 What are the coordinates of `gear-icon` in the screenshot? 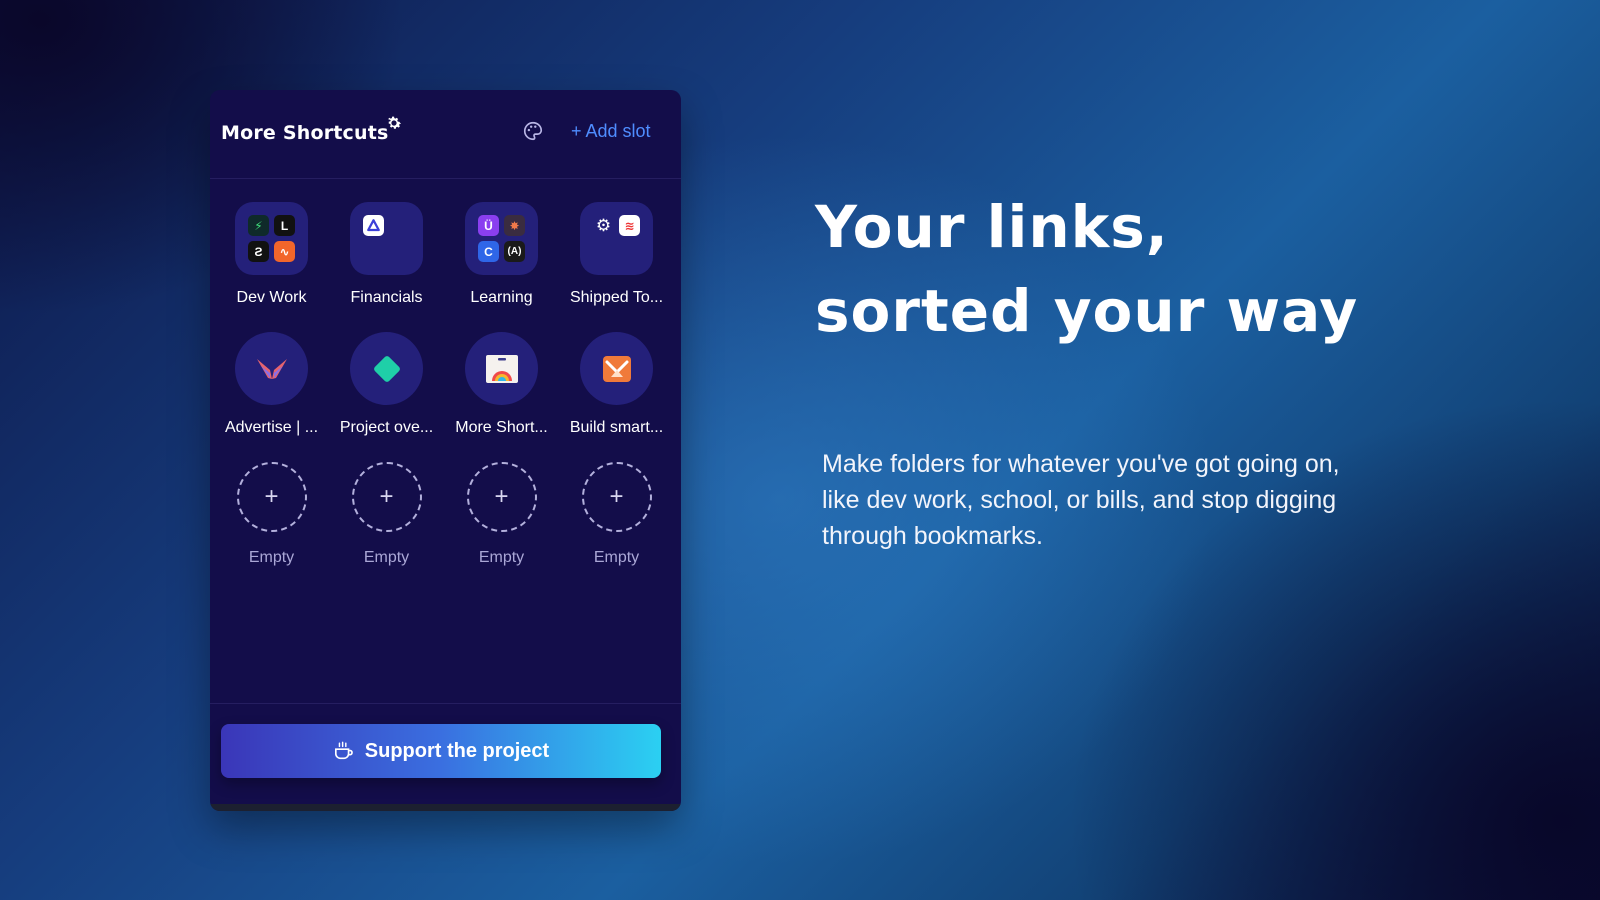 It's located at (395, 122).